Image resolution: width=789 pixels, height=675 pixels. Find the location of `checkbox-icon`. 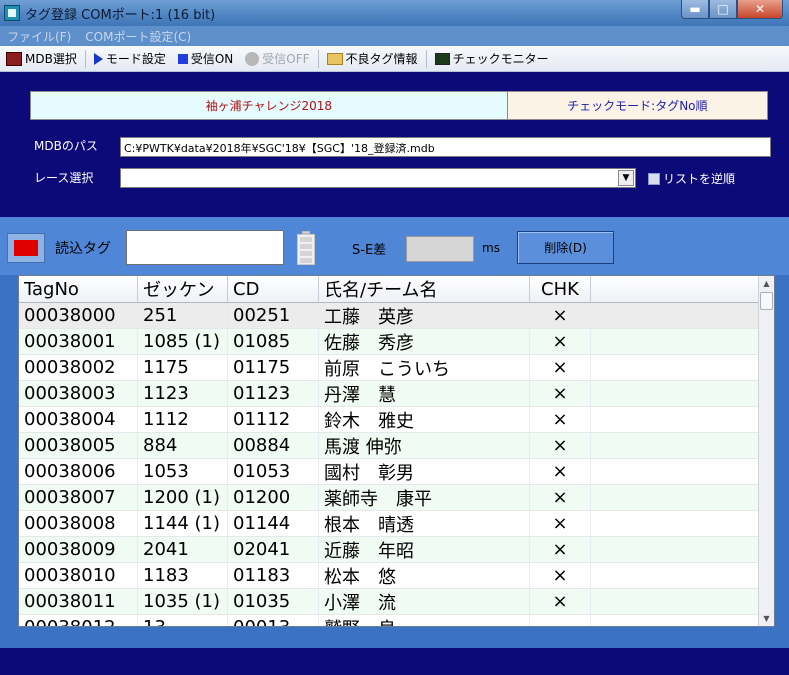

checkbox-icon is located at coordinates (654, 178).